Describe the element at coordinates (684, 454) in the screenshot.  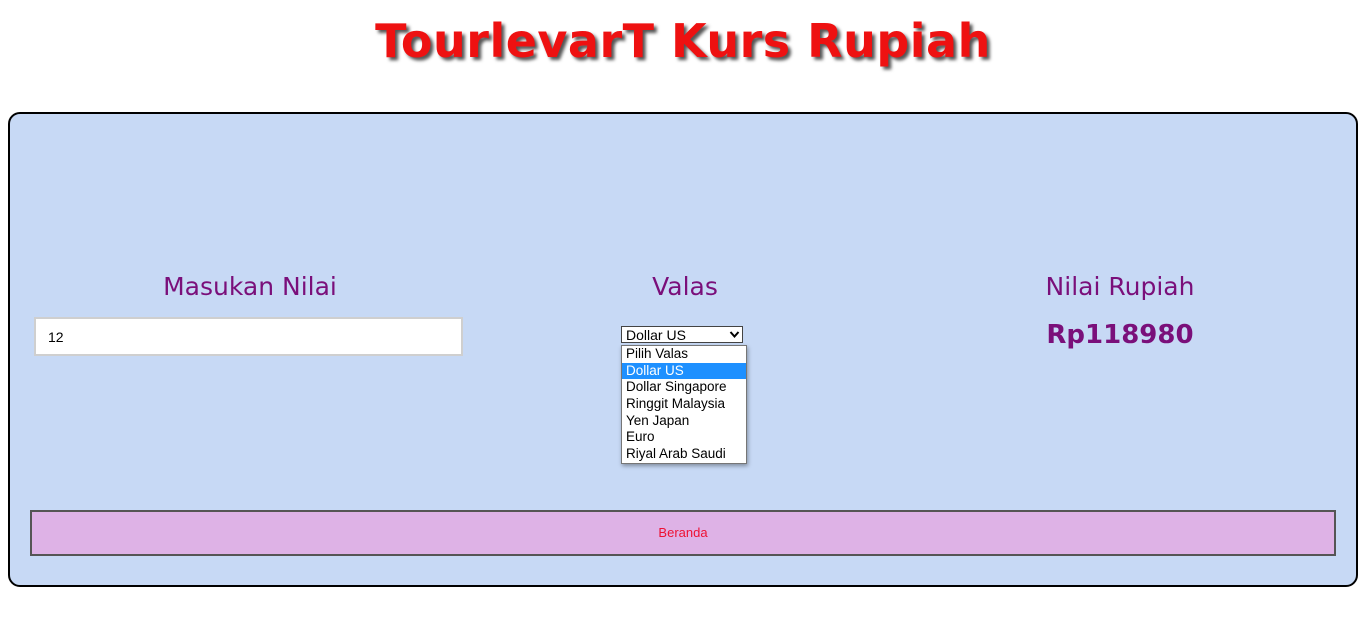
I see `currency-option: Riyal Arab Saudi` at that location.